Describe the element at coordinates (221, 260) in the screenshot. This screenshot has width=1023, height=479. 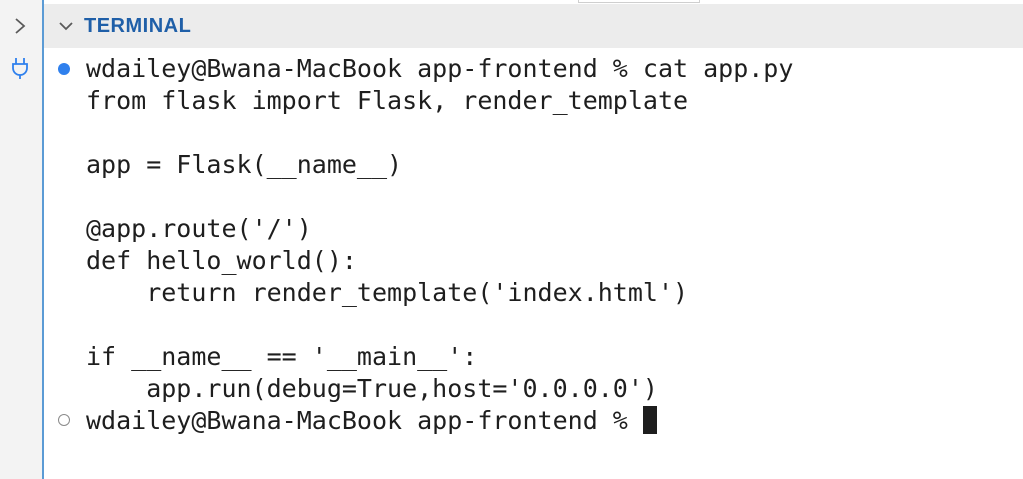
I see `terminal-output-line: def hello_world():` at that location.